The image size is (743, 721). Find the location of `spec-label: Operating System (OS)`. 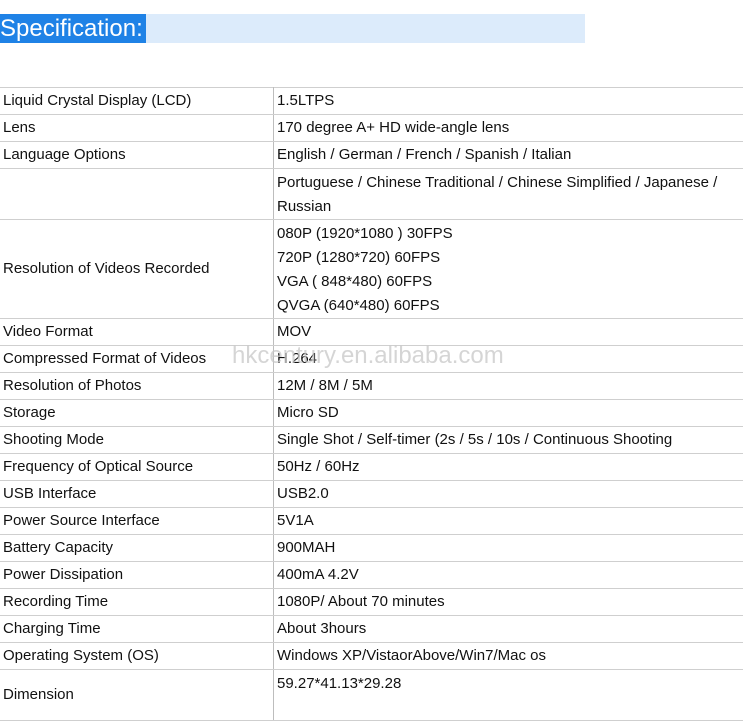

spec-label: Operating System (OS) is located at coordinates (137, 656).